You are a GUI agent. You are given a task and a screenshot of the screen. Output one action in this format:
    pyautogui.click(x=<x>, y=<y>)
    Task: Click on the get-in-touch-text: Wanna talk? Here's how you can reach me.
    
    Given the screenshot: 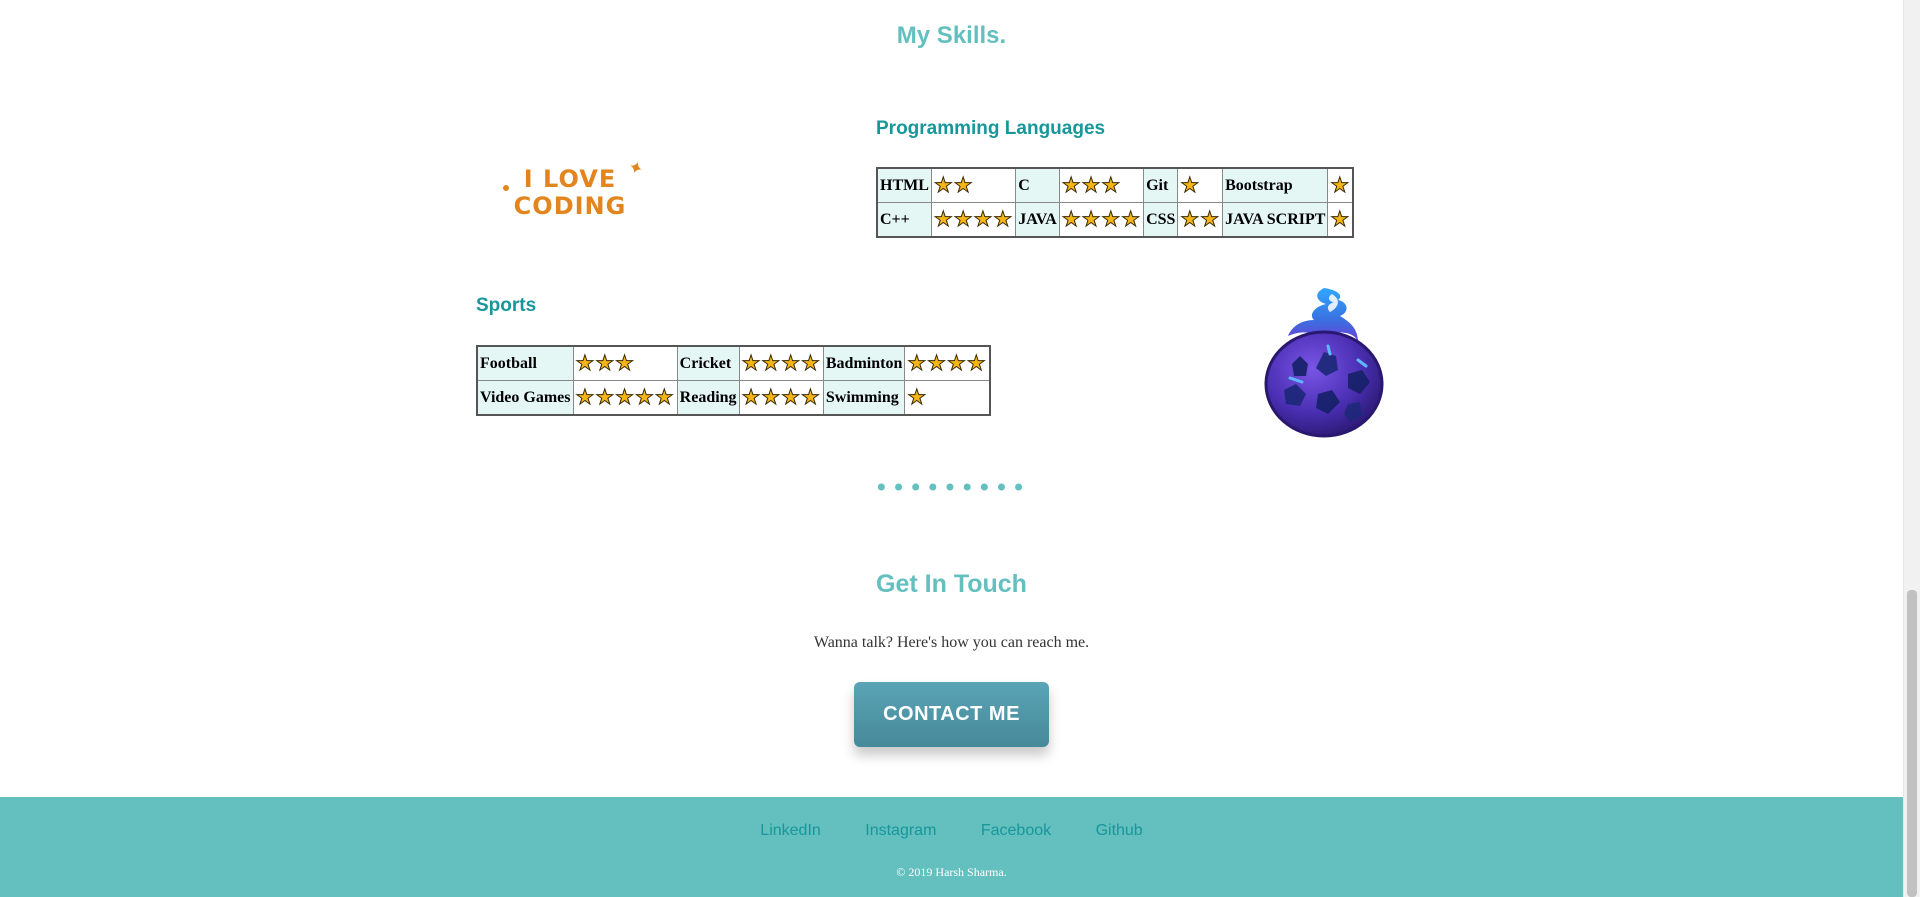 What is the action you would take?
    pyautogui.click(x=951, y=642)
    